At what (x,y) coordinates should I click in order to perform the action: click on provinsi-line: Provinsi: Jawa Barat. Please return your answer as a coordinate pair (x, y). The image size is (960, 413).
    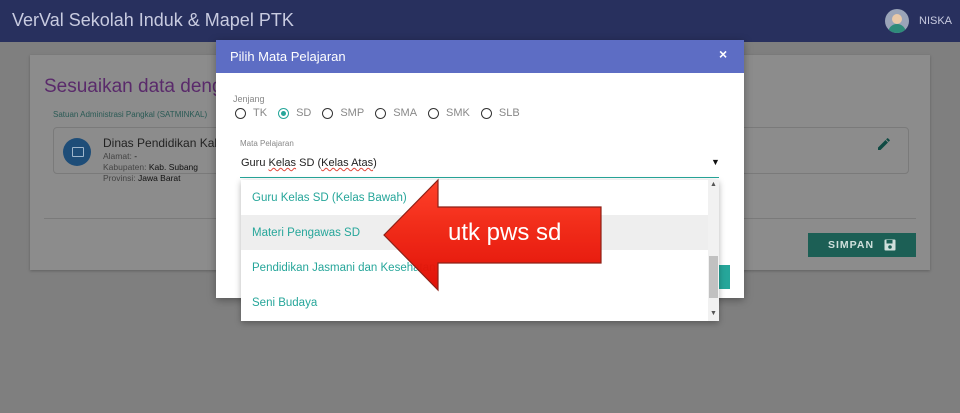
    Looking at the image, I should click on (142, 178).